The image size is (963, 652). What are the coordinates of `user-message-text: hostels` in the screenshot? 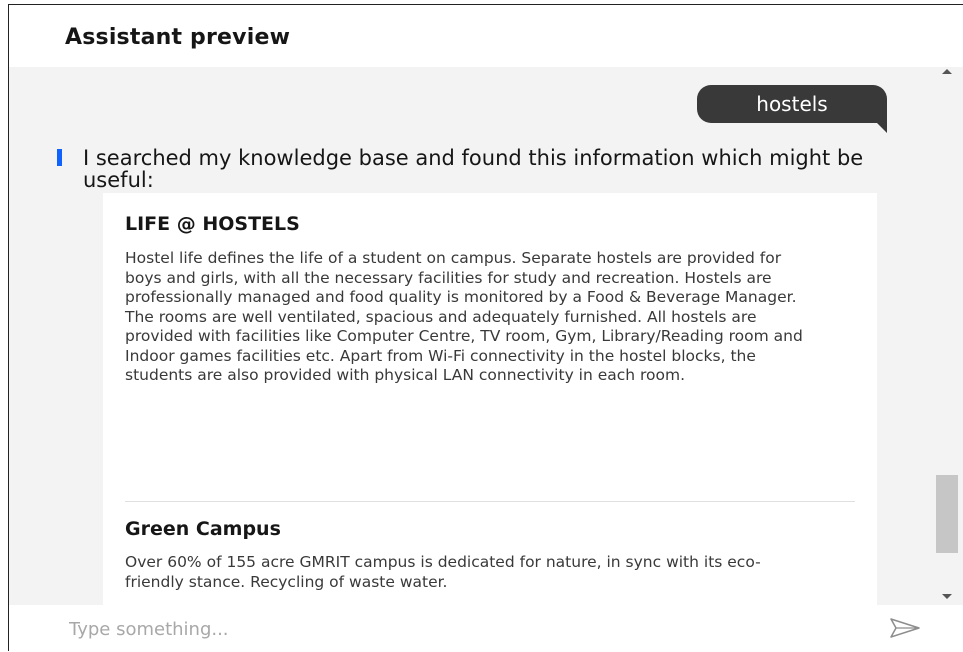 It's located at (792, 104).